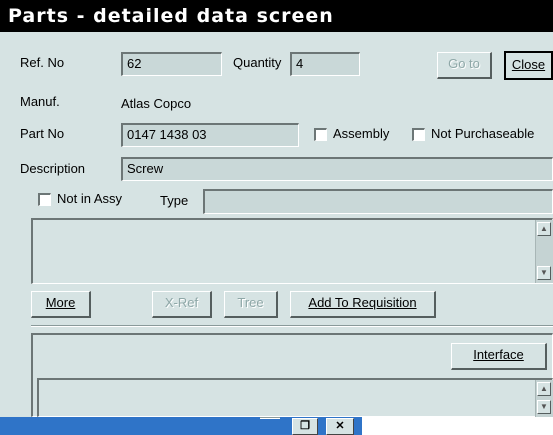 Image resolution: width=553 pixels, height=435 pixels. Describe the element at coordinates (305, 426) in the screenshot. I see `restore-icon: ❐` at that location.